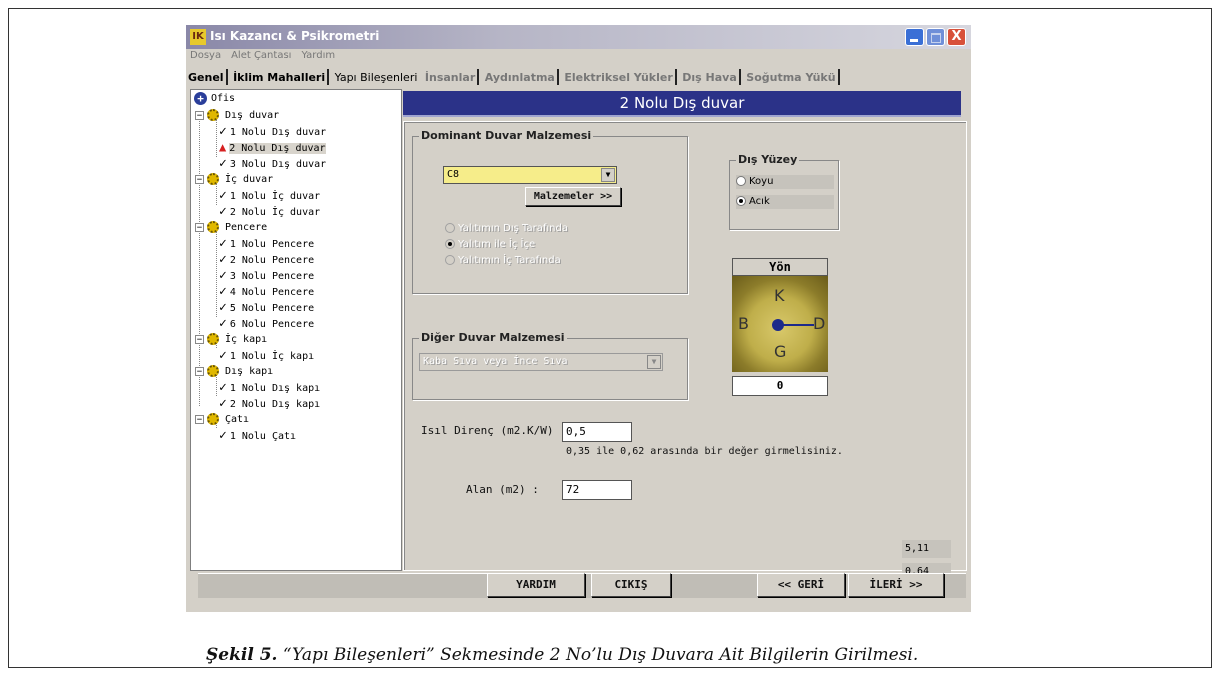 This screenshot has height=673, width=1220. What do you see at coordinates (759, 201) in the screenshot?
I see `radio-label: Acık` at bounding box center [759, 201].